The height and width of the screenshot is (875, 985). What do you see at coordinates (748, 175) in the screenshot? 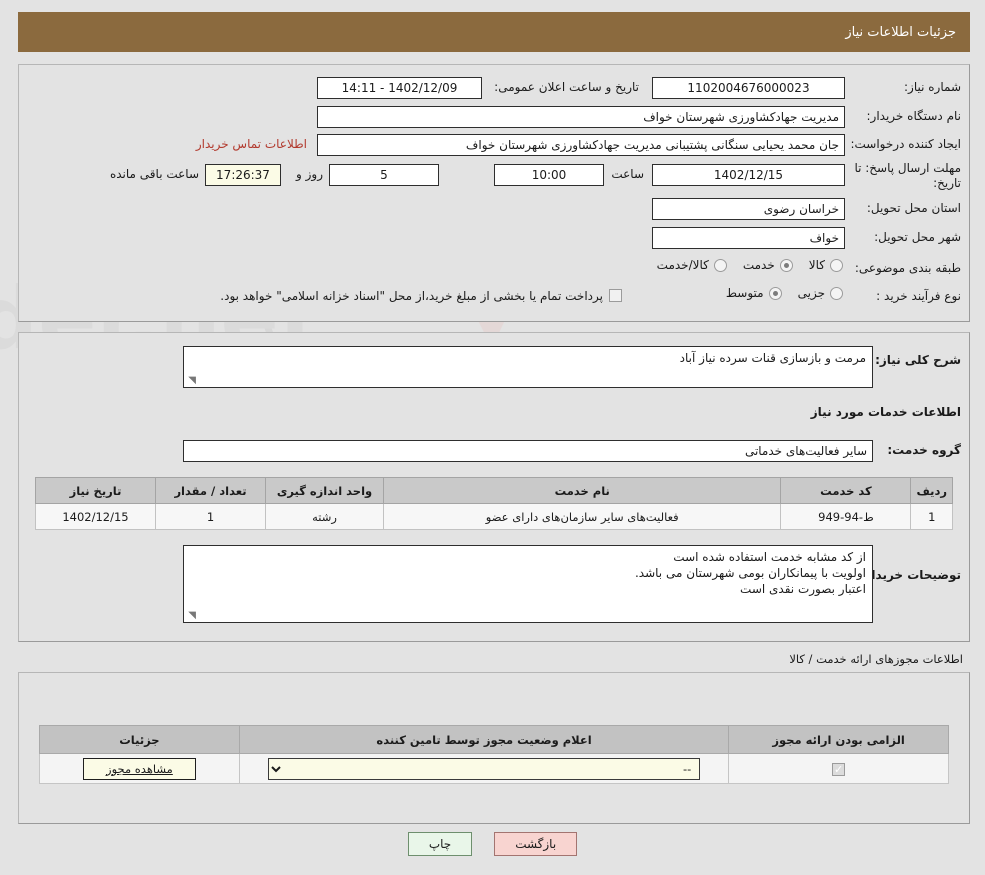
I see `deadline-date-value: 1402/12/15` at bounding box center [748, 175].